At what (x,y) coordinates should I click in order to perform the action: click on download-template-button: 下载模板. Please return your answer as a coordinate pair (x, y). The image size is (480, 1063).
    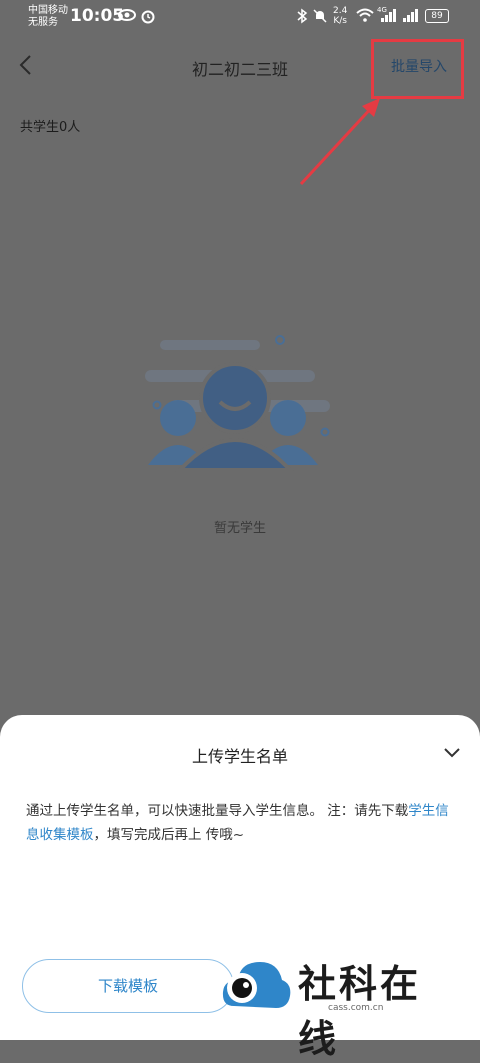
    Looking at the image, I should click on (128, 986).